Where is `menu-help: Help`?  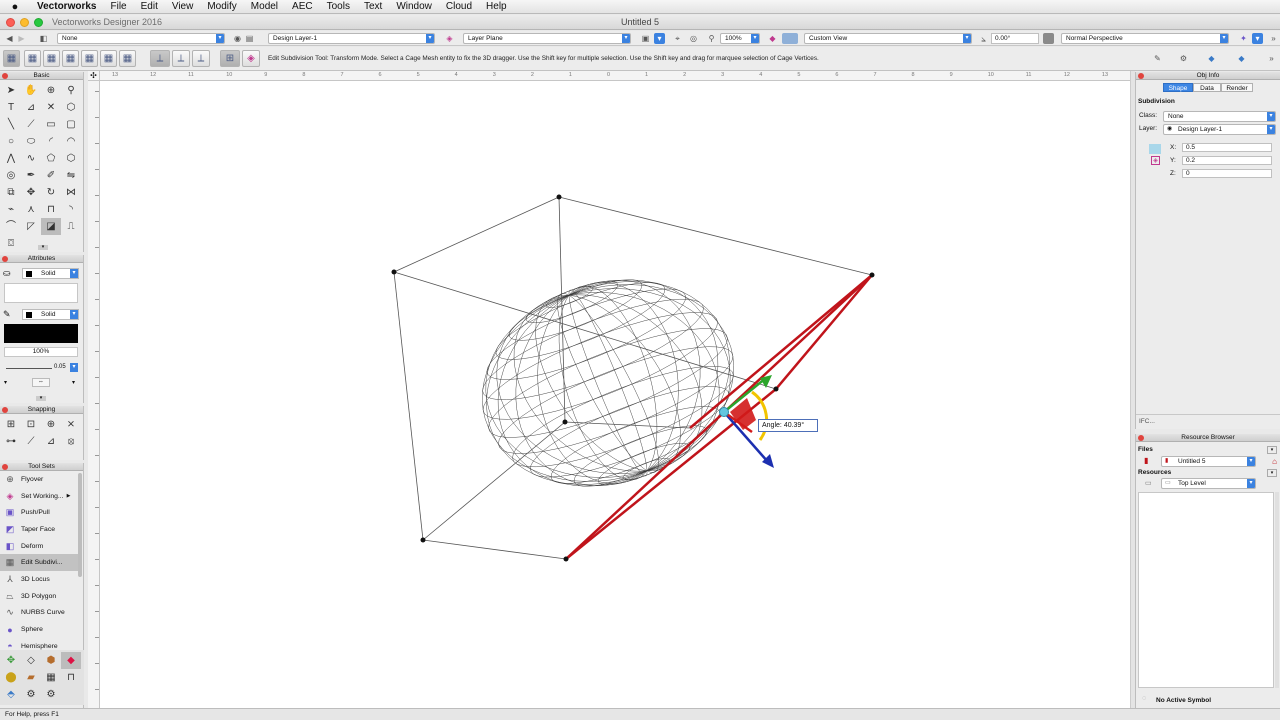 menu-help: Help is located at coordinates (496, 7).